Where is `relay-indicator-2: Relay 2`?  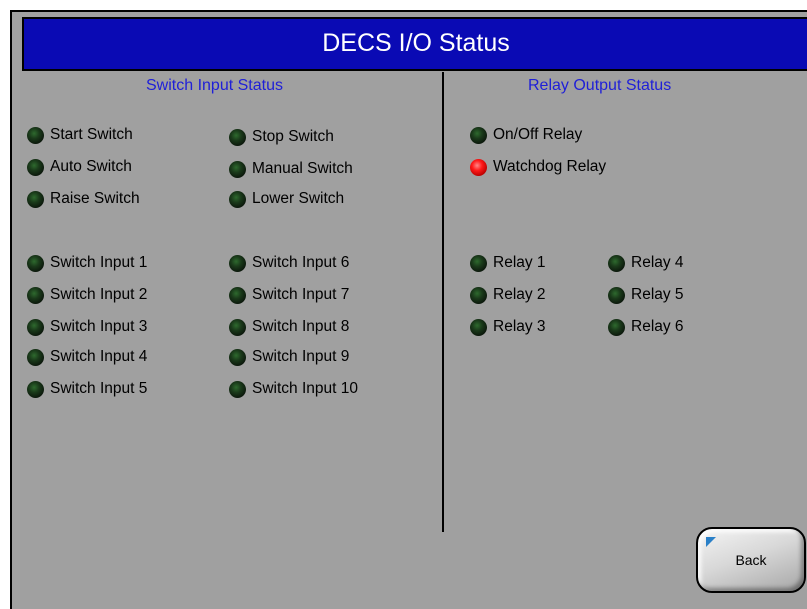 relay-indicator-2: Relay 2 is located at coordinates (508, 295).